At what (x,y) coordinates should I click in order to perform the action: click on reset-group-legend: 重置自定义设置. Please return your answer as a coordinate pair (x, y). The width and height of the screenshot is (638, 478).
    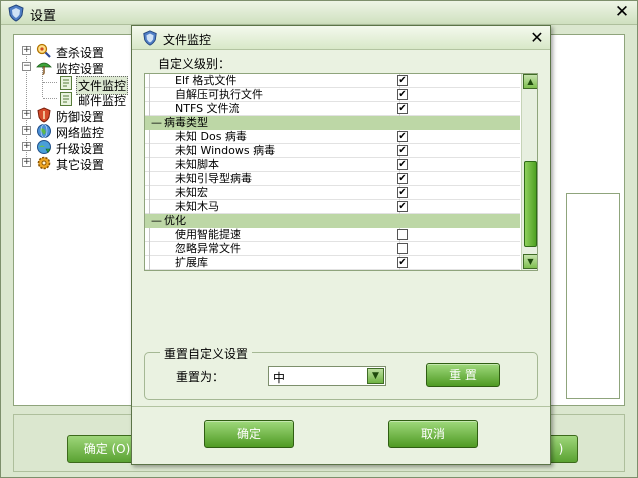
    Looking at the image, I should click on (206, 353).